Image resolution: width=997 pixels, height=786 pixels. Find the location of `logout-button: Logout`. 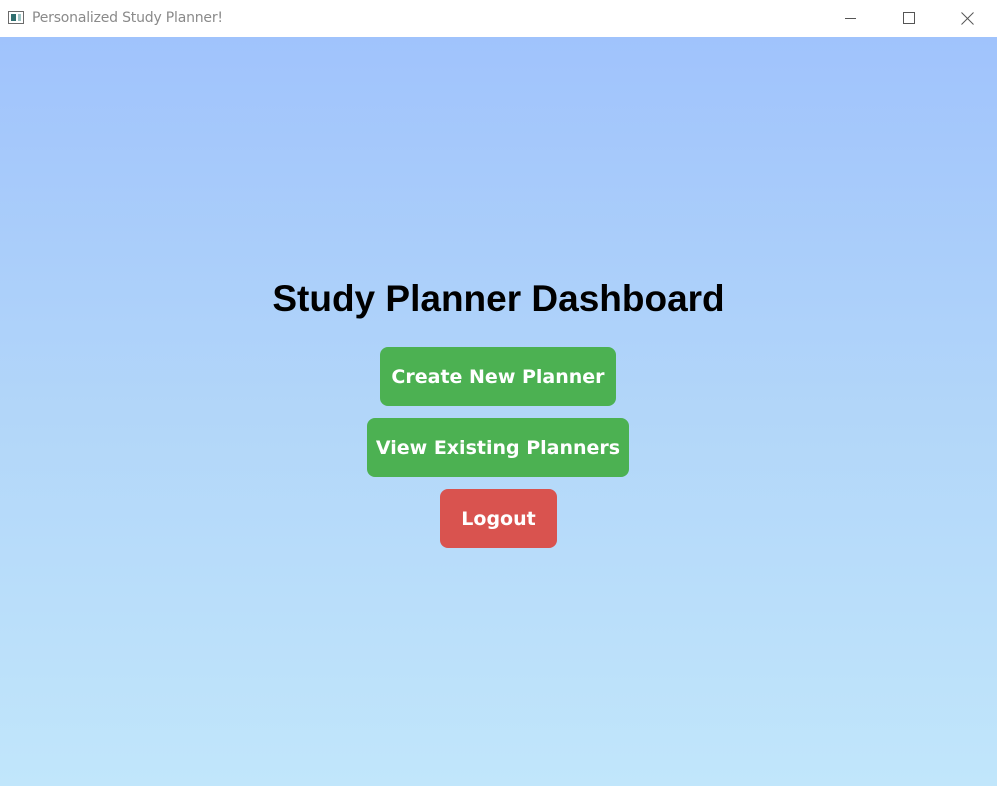

logout-button: Logout is located at coordinates (498, 518).